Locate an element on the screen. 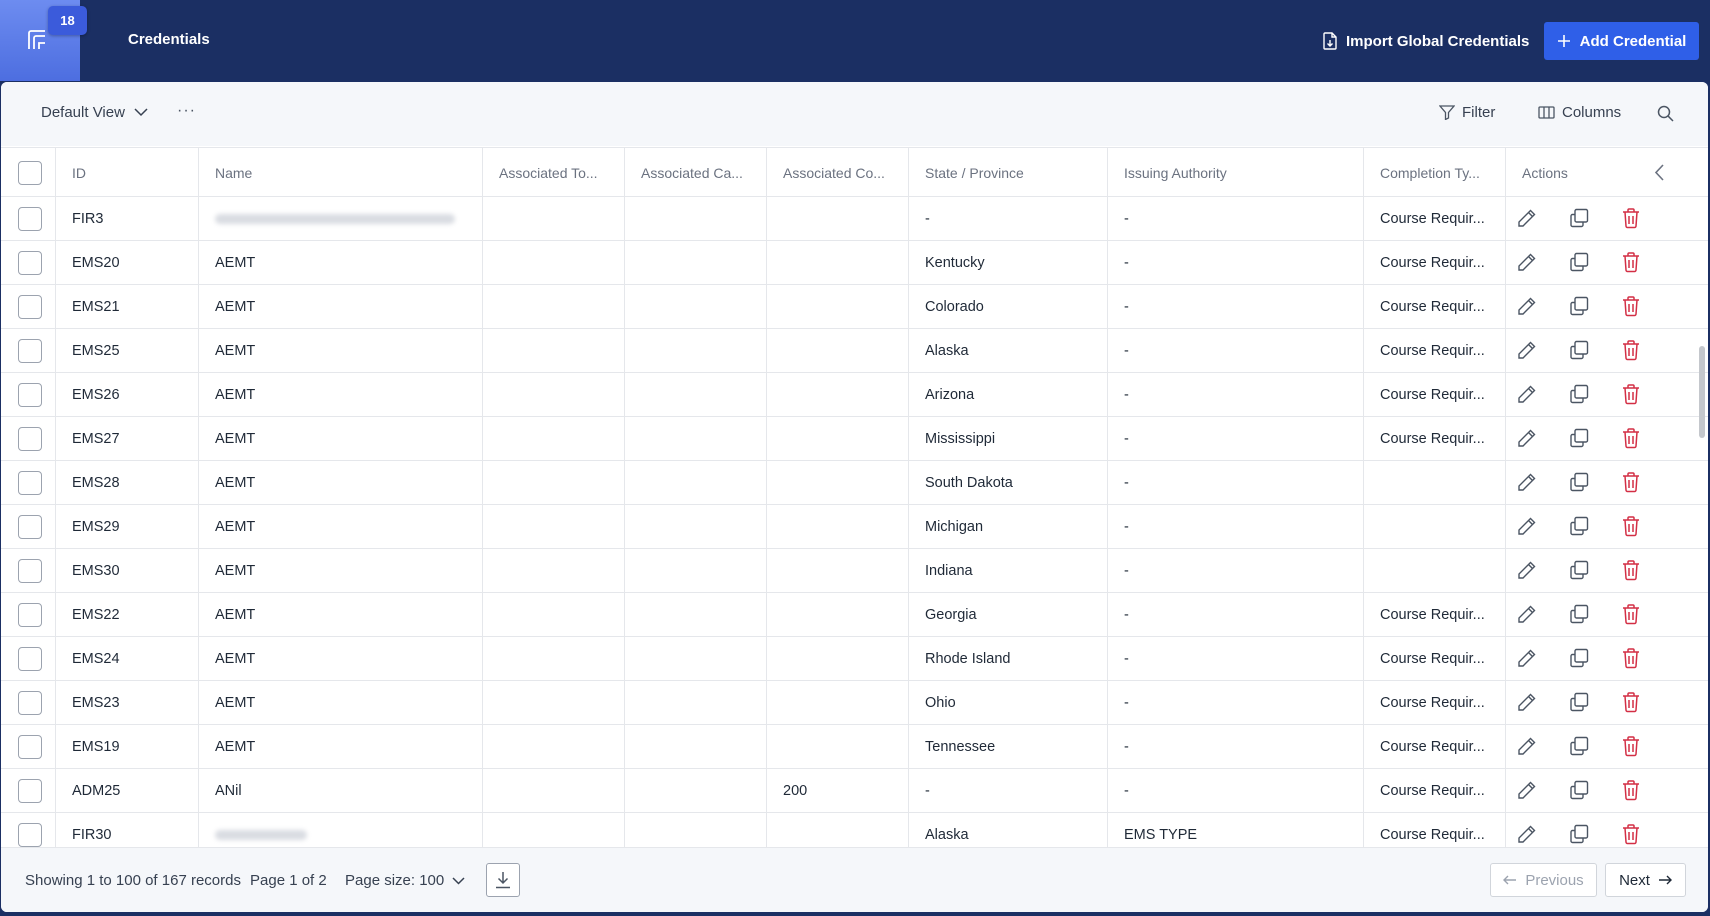  table-row: EMS29 AEMT Michigan - is located at coordinates (854, 527).